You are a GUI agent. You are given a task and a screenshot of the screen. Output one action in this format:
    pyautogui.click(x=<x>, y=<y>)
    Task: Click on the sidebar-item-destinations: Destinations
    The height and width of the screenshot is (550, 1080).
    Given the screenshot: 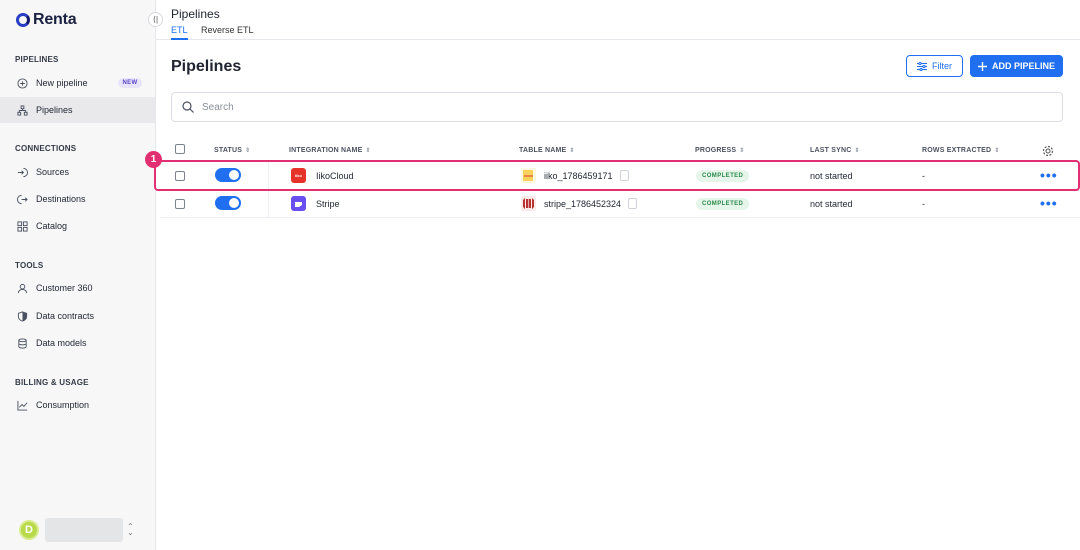 What is the action you would take?
    pyautogui.click(x=77, y=199)
    